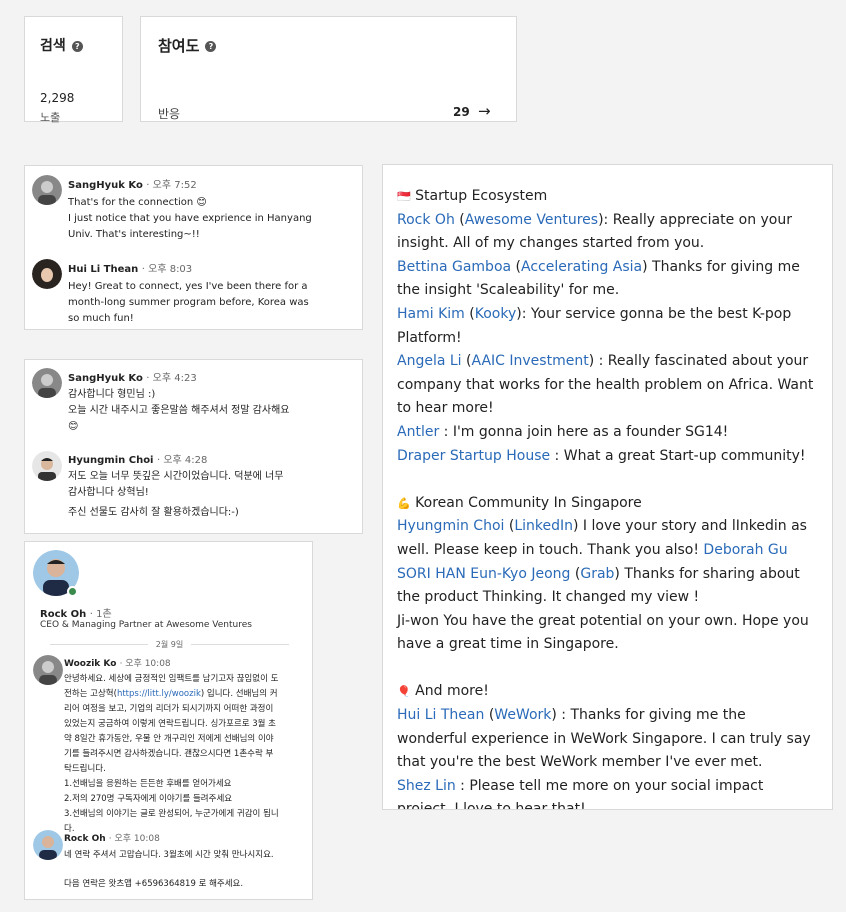 This screenshot has width=846, height=912. What do you see at coordinates (450, 526) in the screenshot?
I see `person-link: Hyungmin Choi` at bounding box center [450, 526].